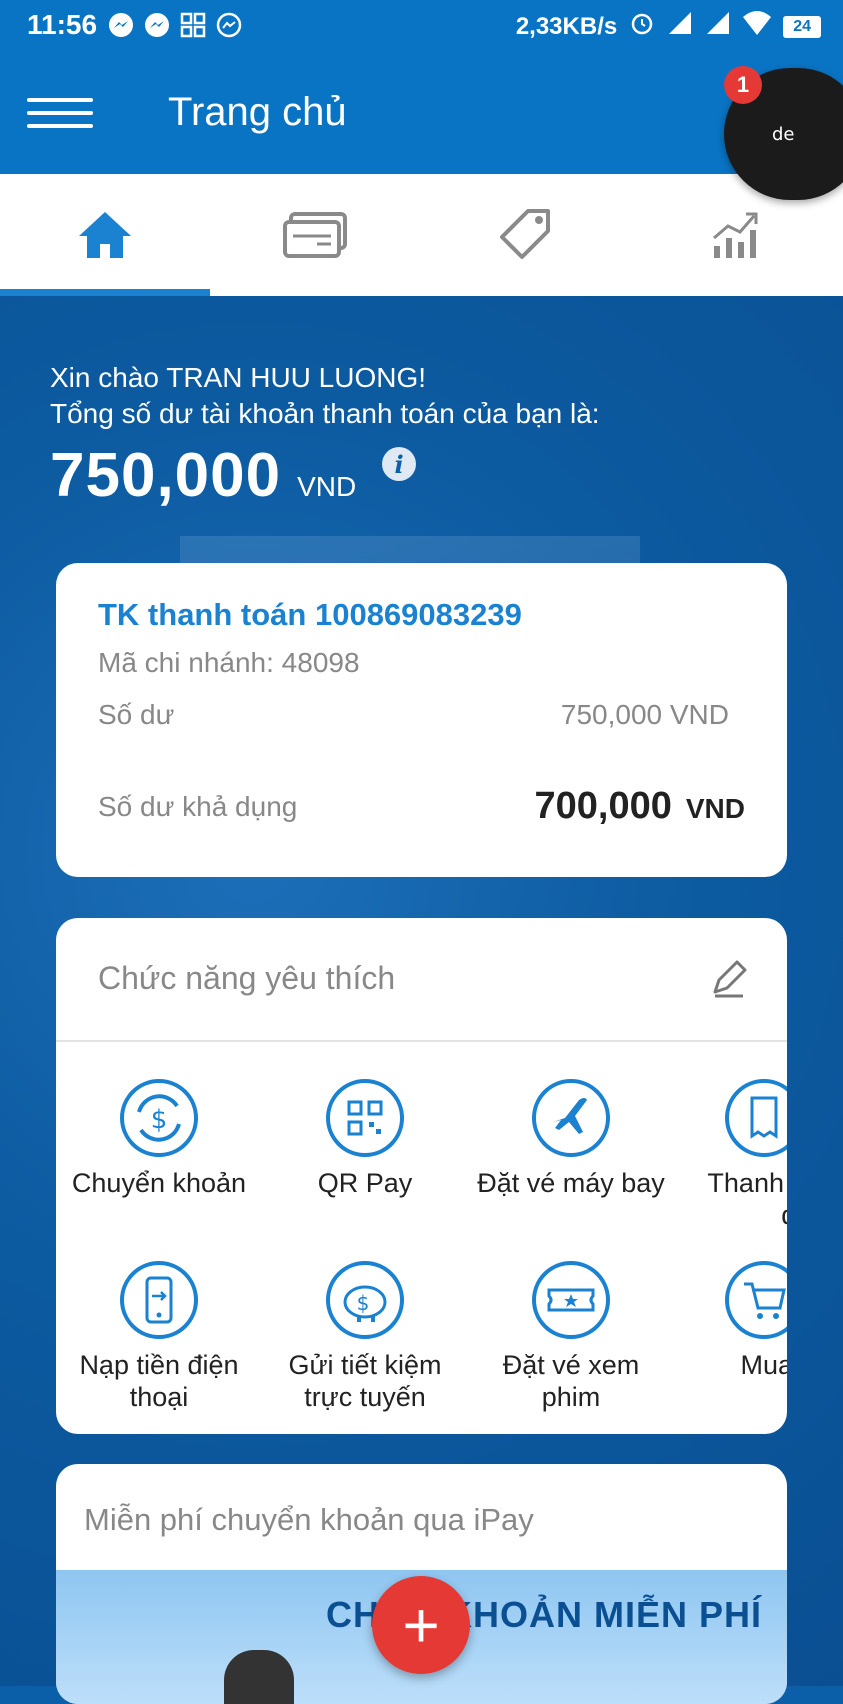 The width and height of the screenshot is (843, 1704). I want to click on chat-head-label: de, so click(783, 134).